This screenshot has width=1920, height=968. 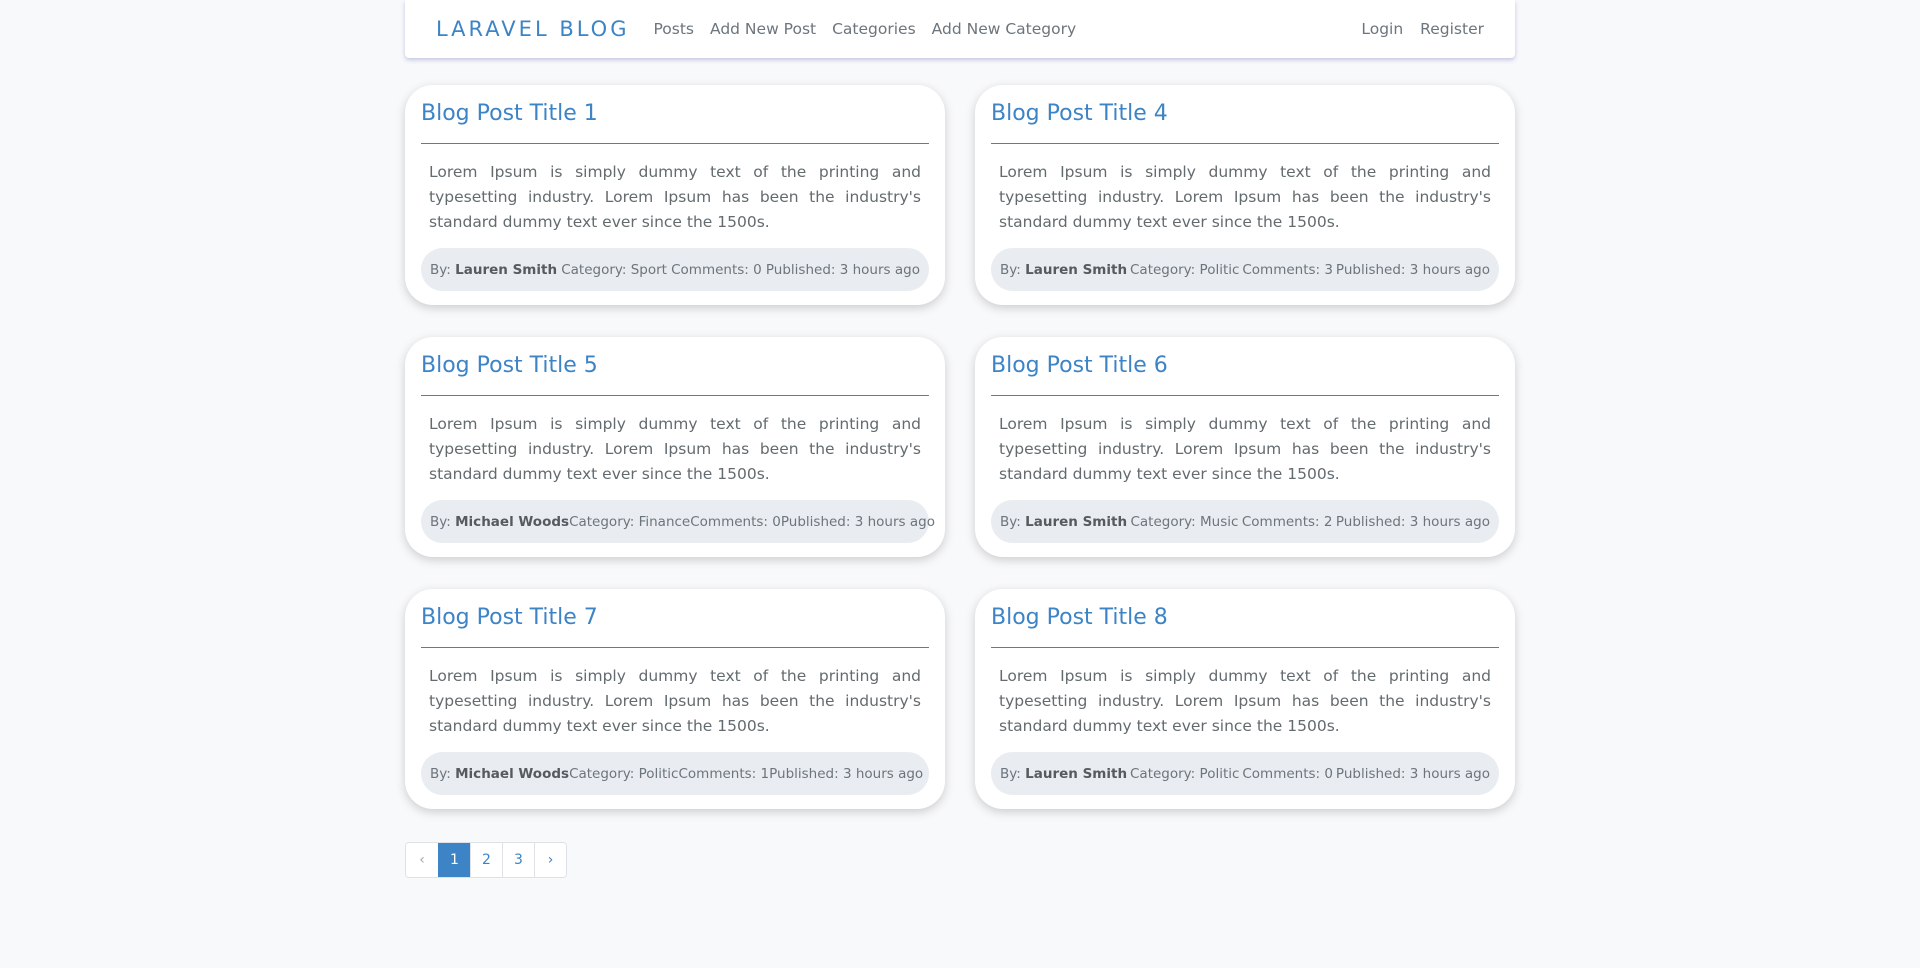 What do you see at coordinates (518, 860) in the screenshot?
I see `pagination-page-3: 3` at bounding box center [518, 860].